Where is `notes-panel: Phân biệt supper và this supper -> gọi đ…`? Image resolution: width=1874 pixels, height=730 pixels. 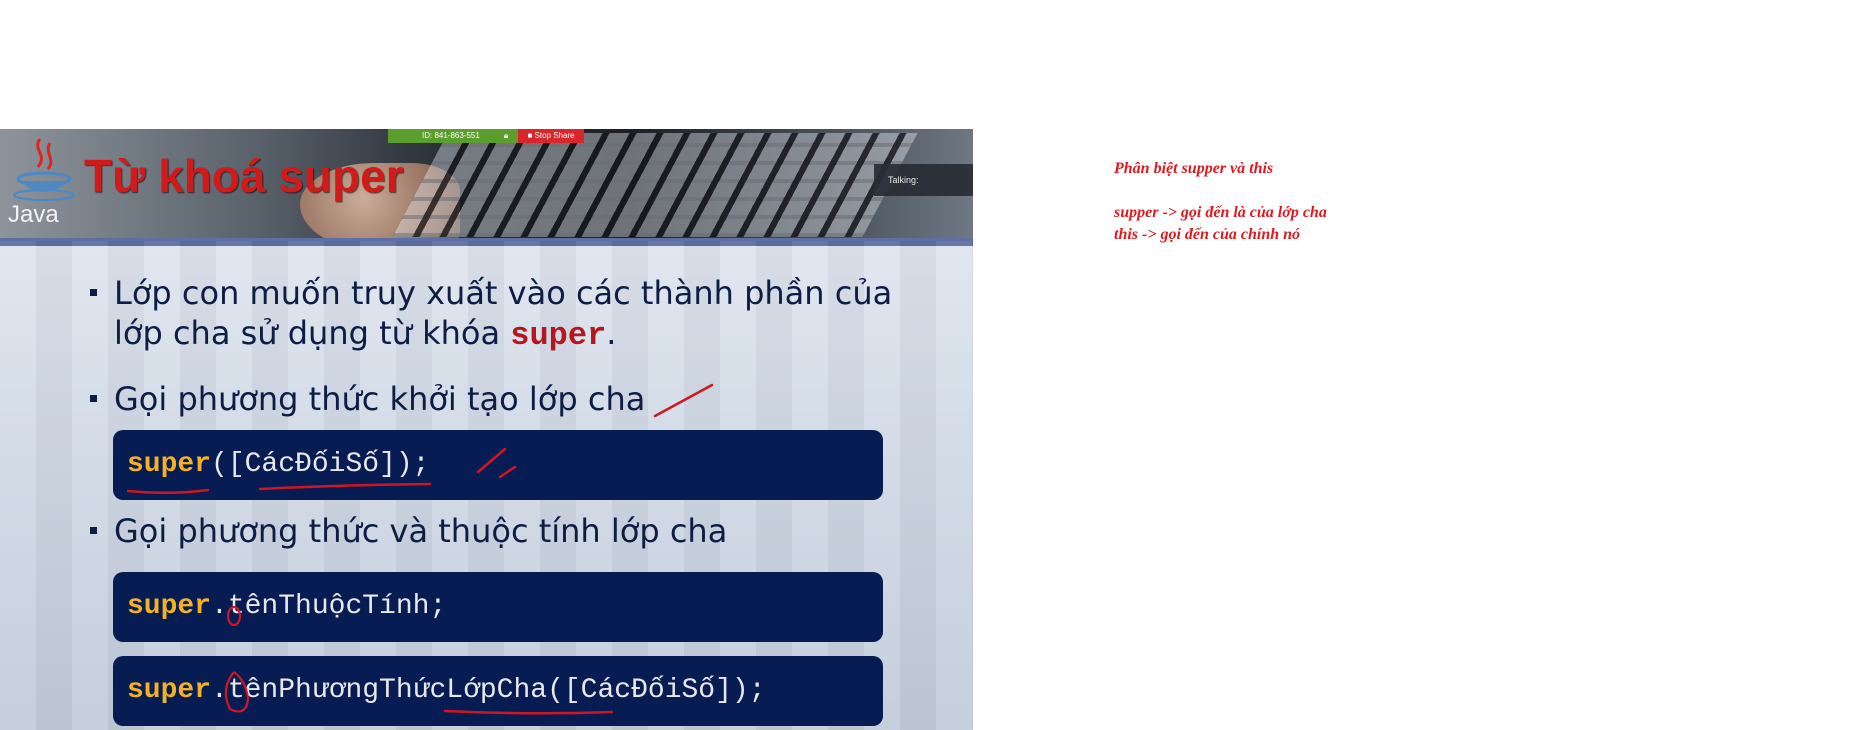
notes-panel: Phân biệt supper và this supper -> gọi đ… is located at coordinates (1220, 202).